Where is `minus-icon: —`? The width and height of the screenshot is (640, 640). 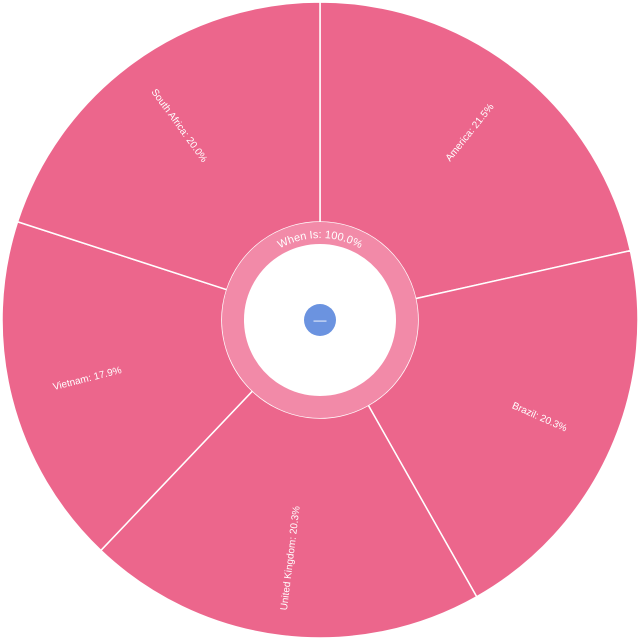
minus-icon: — is located at coordinates (320, 320).